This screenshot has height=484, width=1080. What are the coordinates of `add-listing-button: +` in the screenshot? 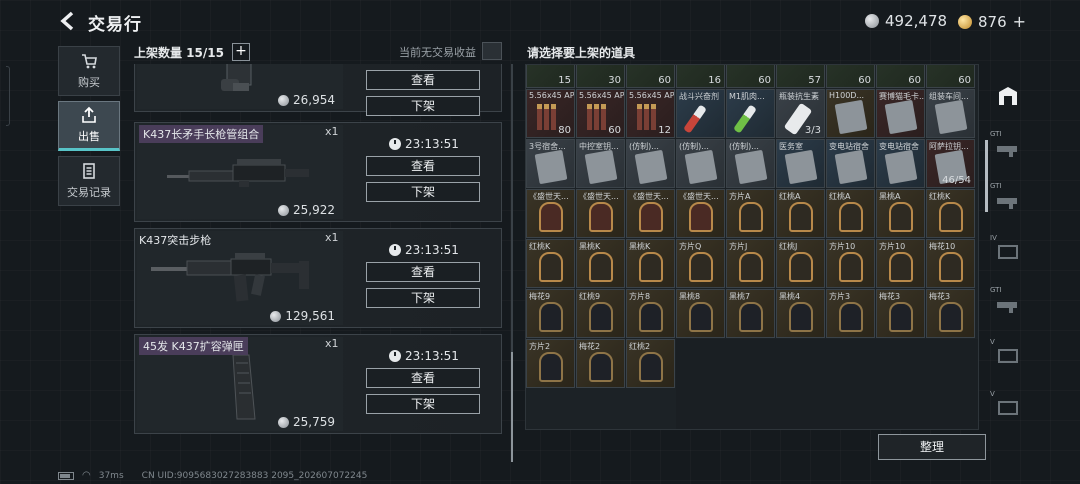 It's located at (241, 52).